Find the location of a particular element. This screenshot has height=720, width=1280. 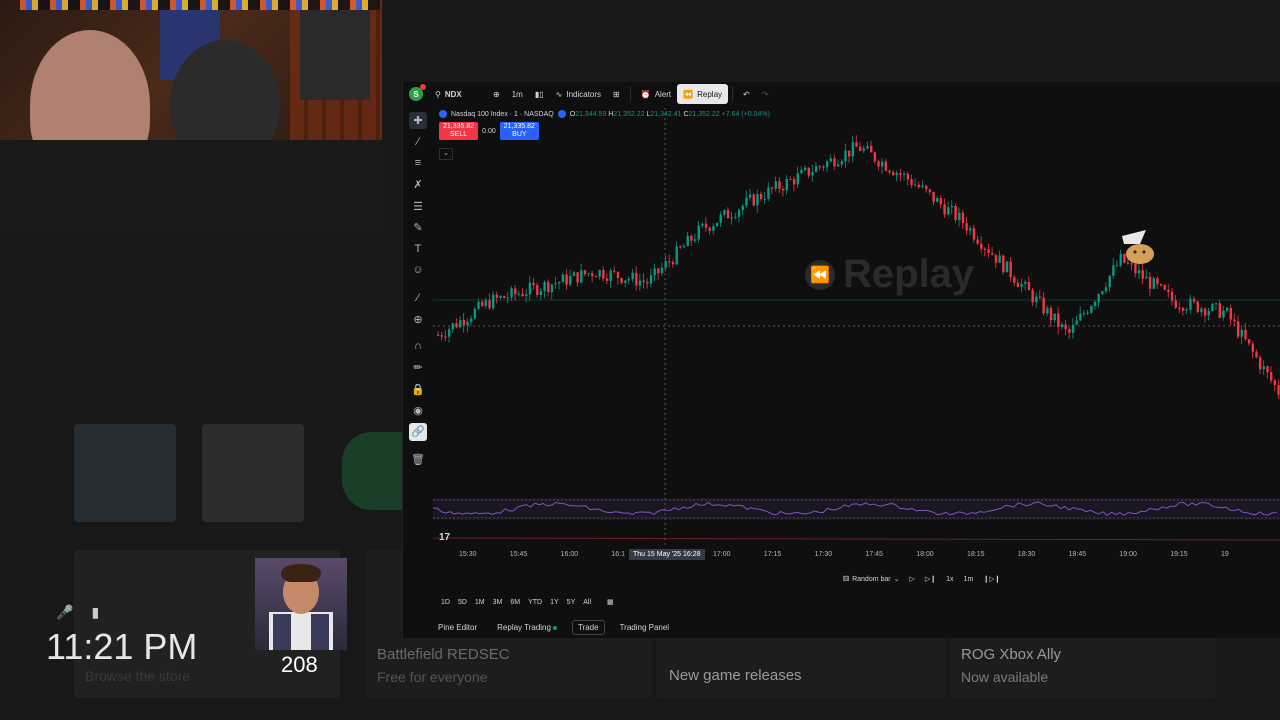

range-button-5d: 5D is located at coordinates (462, 602).